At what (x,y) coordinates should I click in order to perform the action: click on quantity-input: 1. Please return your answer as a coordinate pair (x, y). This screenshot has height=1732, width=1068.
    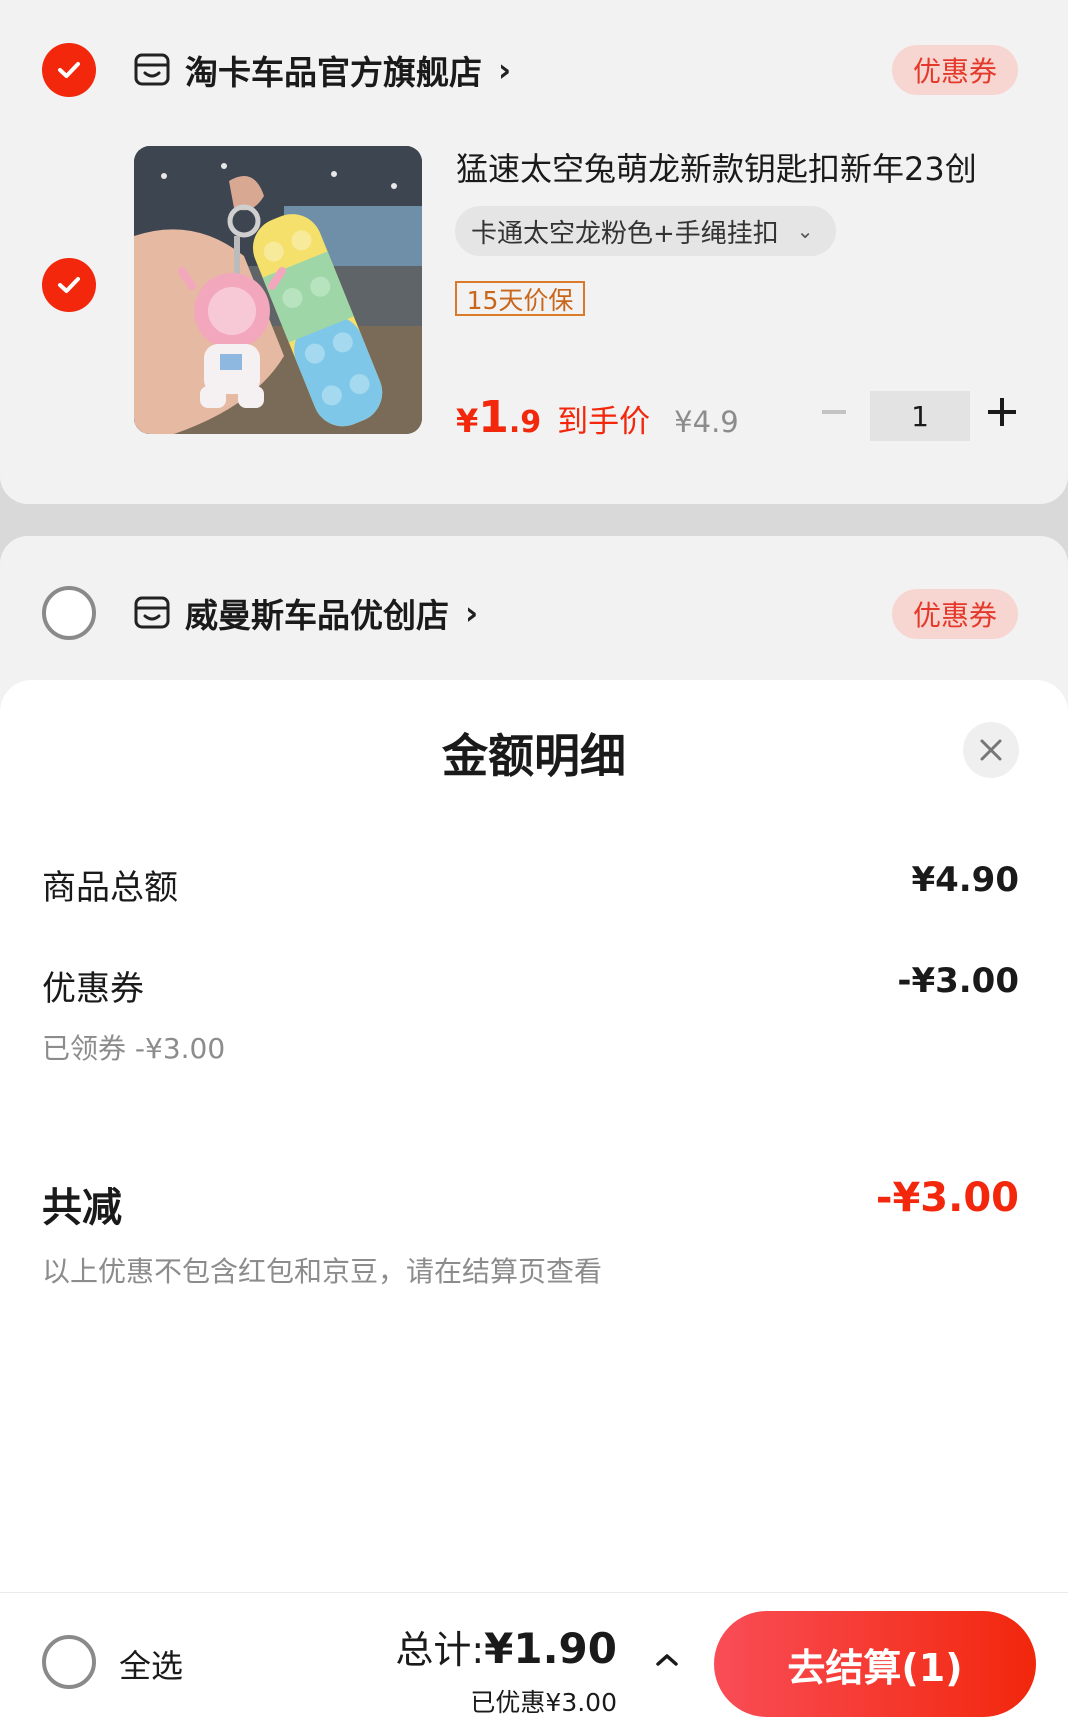
    Looking at the image, I should click on (920, 416).